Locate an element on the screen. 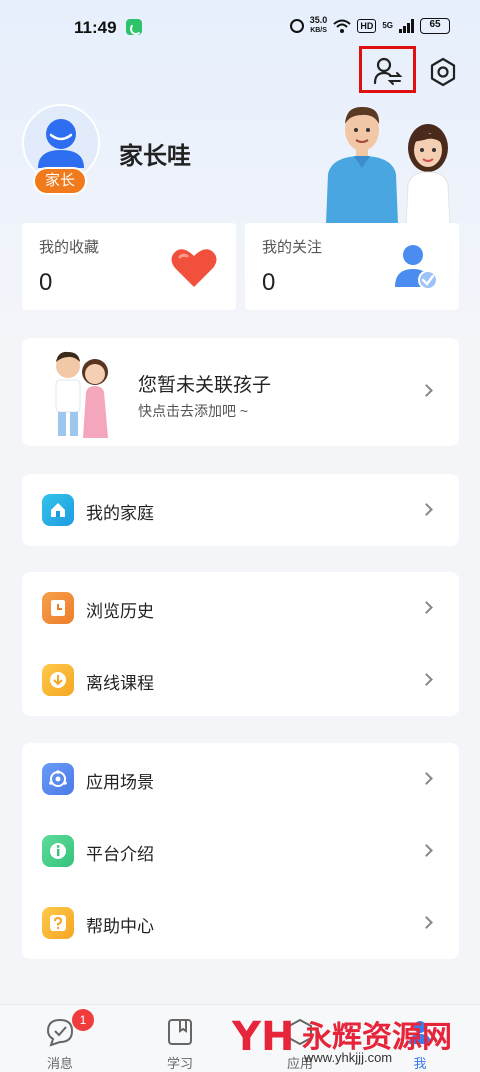 Image resolution: width=480 pixels, height=1072 pixels. menu-label-history: 浏览历史 is located at coordinates (120, 611).